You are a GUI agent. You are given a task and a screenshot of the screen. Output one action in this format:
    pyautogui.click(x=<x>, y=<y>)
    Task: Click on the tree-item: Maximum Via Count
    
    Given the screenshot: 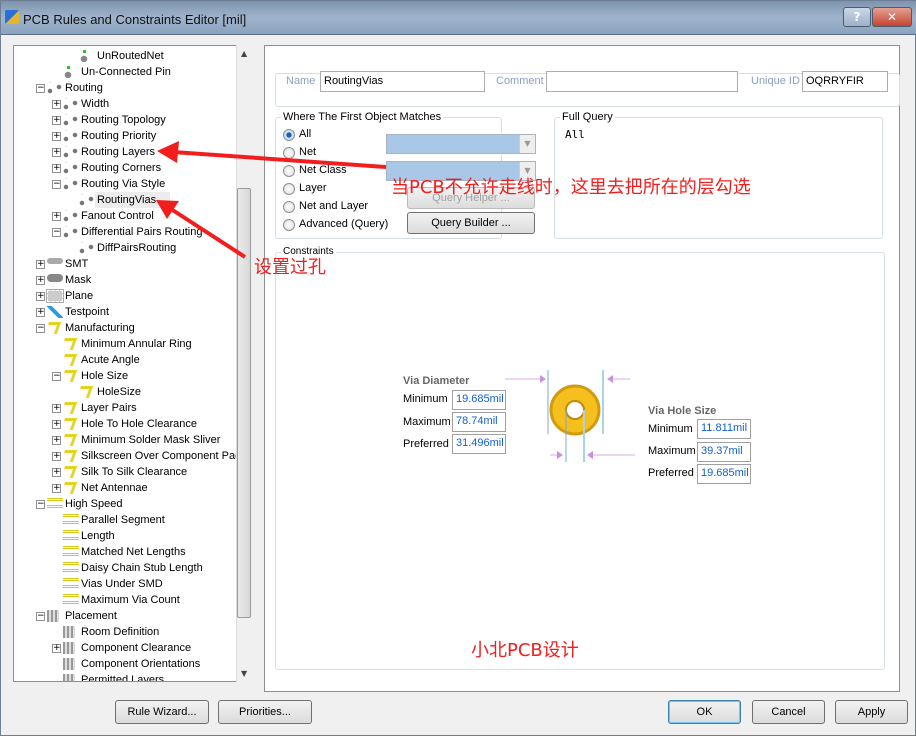 What is the action you would take?
    pyautogui.click(x=136, y=600)
    